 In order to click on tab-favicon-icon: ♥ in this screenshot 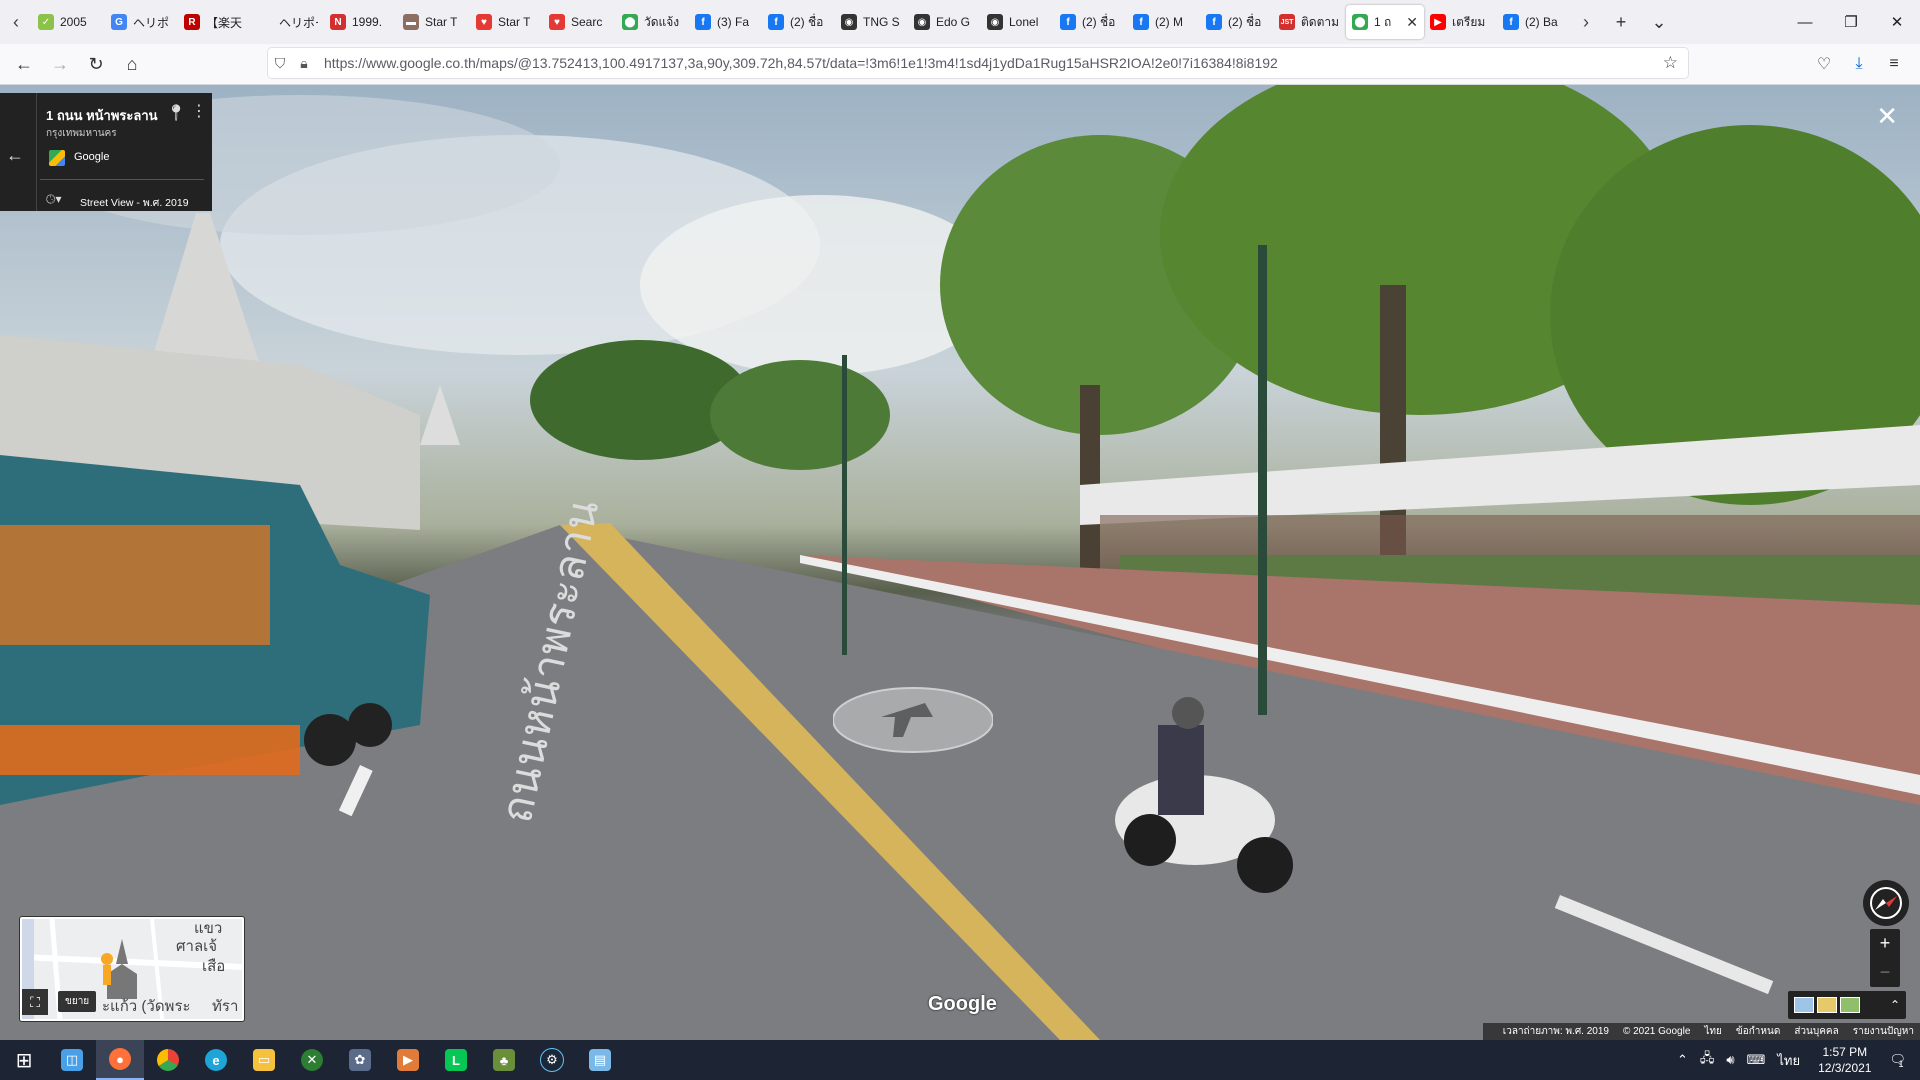, I will do `click(557, 22)`.